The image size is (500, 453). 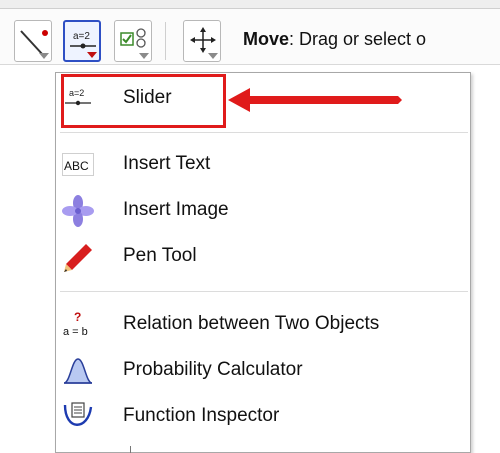 I want to click on relation-icon-text: a = b, so click(x=75, y=332).